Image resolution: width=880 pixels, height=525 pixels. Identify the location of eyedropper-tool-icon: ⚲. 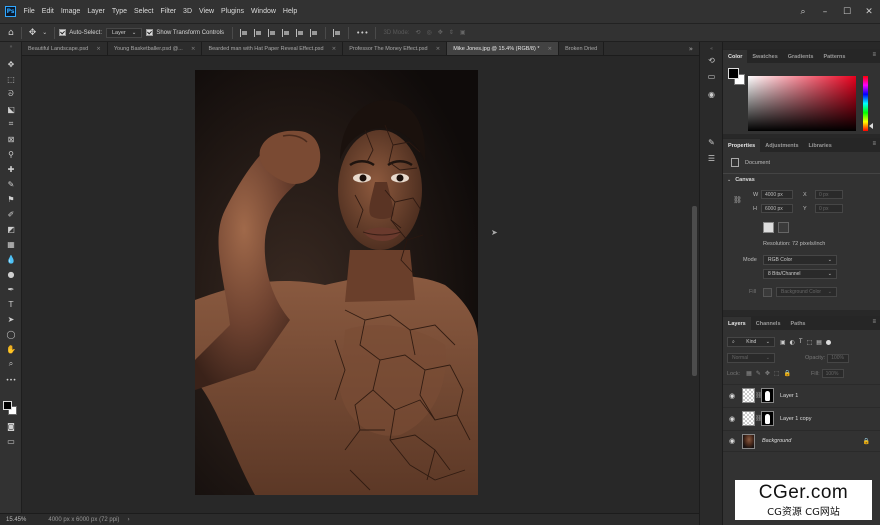
(11, 154).